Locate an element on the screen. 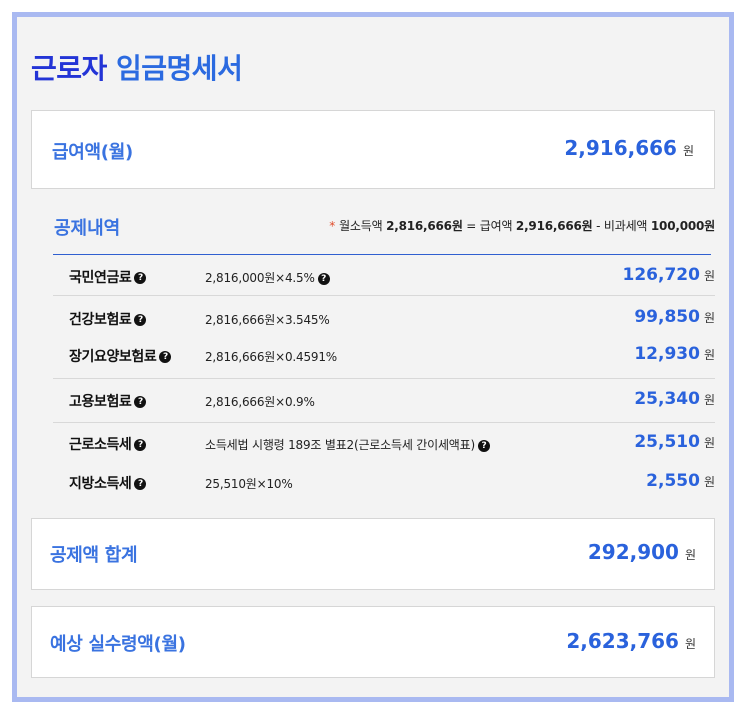  deduction-row: 국민연금료? 2,816,000원×4.5%? 126,720 원 is located at coordinates (384, 275).